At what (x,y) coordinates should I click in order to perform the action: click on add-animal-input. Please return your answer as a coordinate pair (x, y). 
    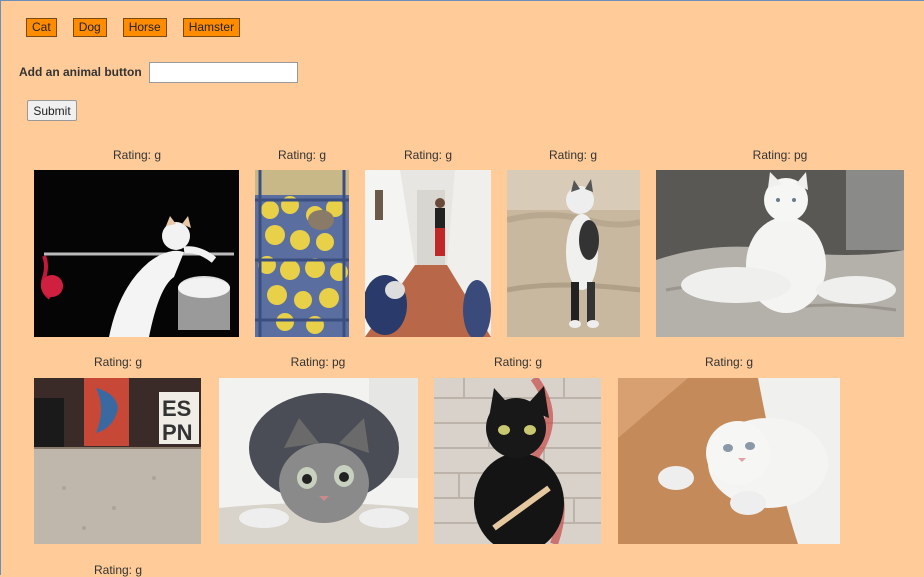
    Looking at the image, I should click on (223, 72).